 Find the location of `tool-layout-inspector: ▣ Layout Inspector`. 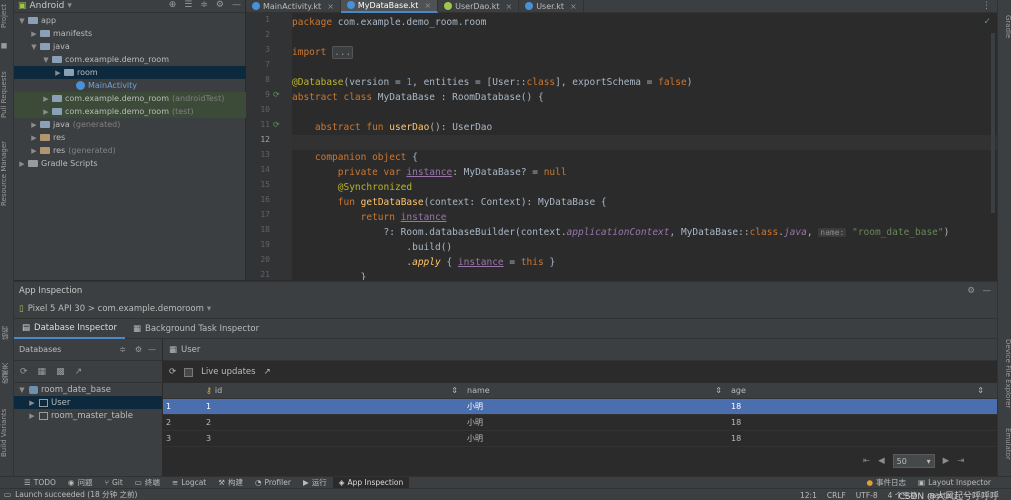

tool-layout-inspector: ▣ Layout Inspector is located at coordinates (954, 483).